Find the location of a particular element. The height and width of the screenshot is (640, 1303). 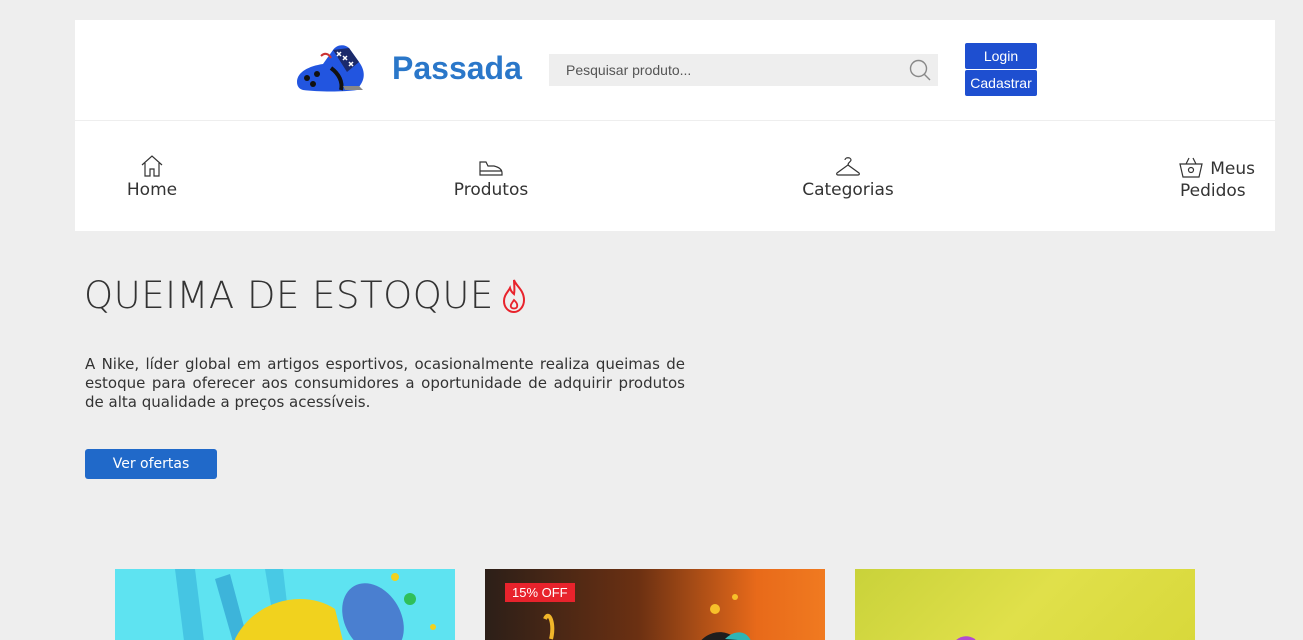

basket-icon is located at coordinates (1190, 167).